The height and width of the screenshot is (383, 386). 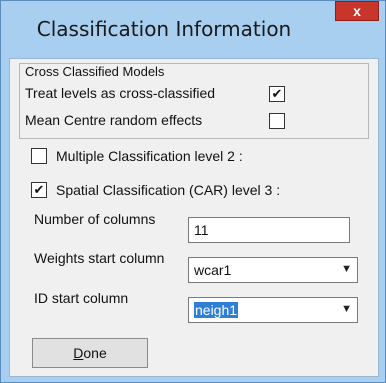 I want to click on mean-centre-checkbox, so click(x=277, y=121).